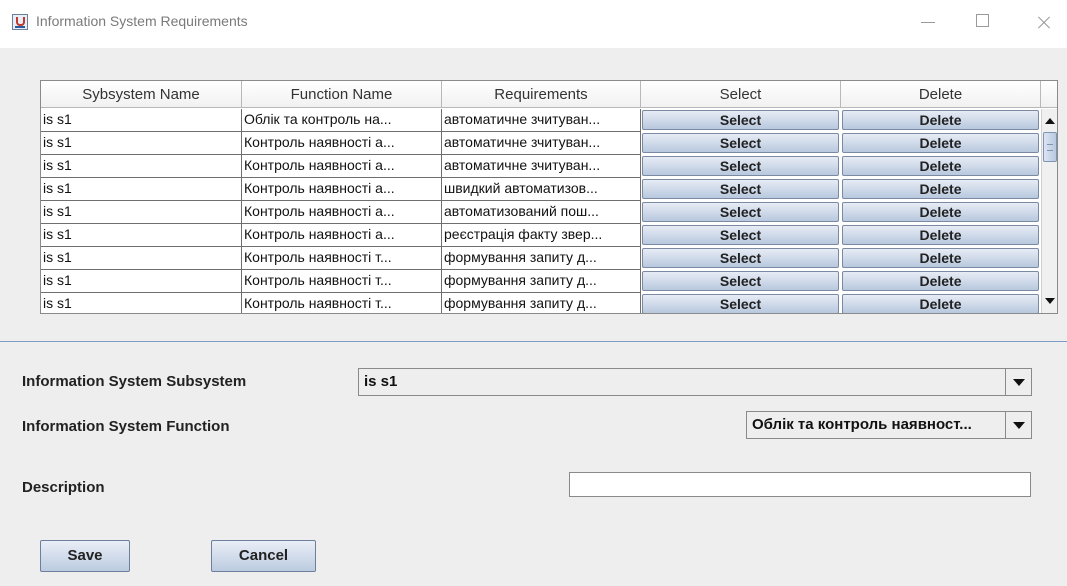 The height and width of the screenshot is (586, 1067). Describe the element at coordinates (142, 21) in the screenshot. I see `window-title: Information System Requirements` at that location.